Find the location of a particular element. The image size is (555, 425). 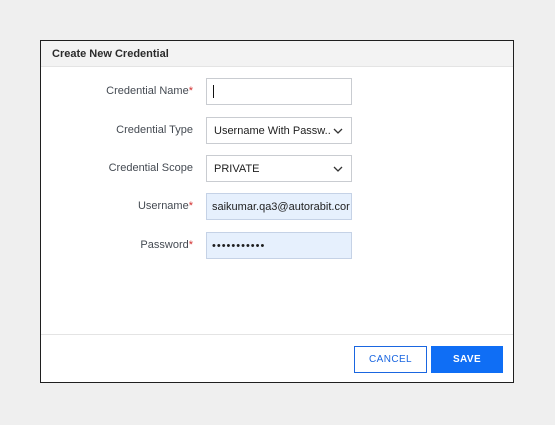

password-input: ••••••••••• is located at coordinates (279, 245).